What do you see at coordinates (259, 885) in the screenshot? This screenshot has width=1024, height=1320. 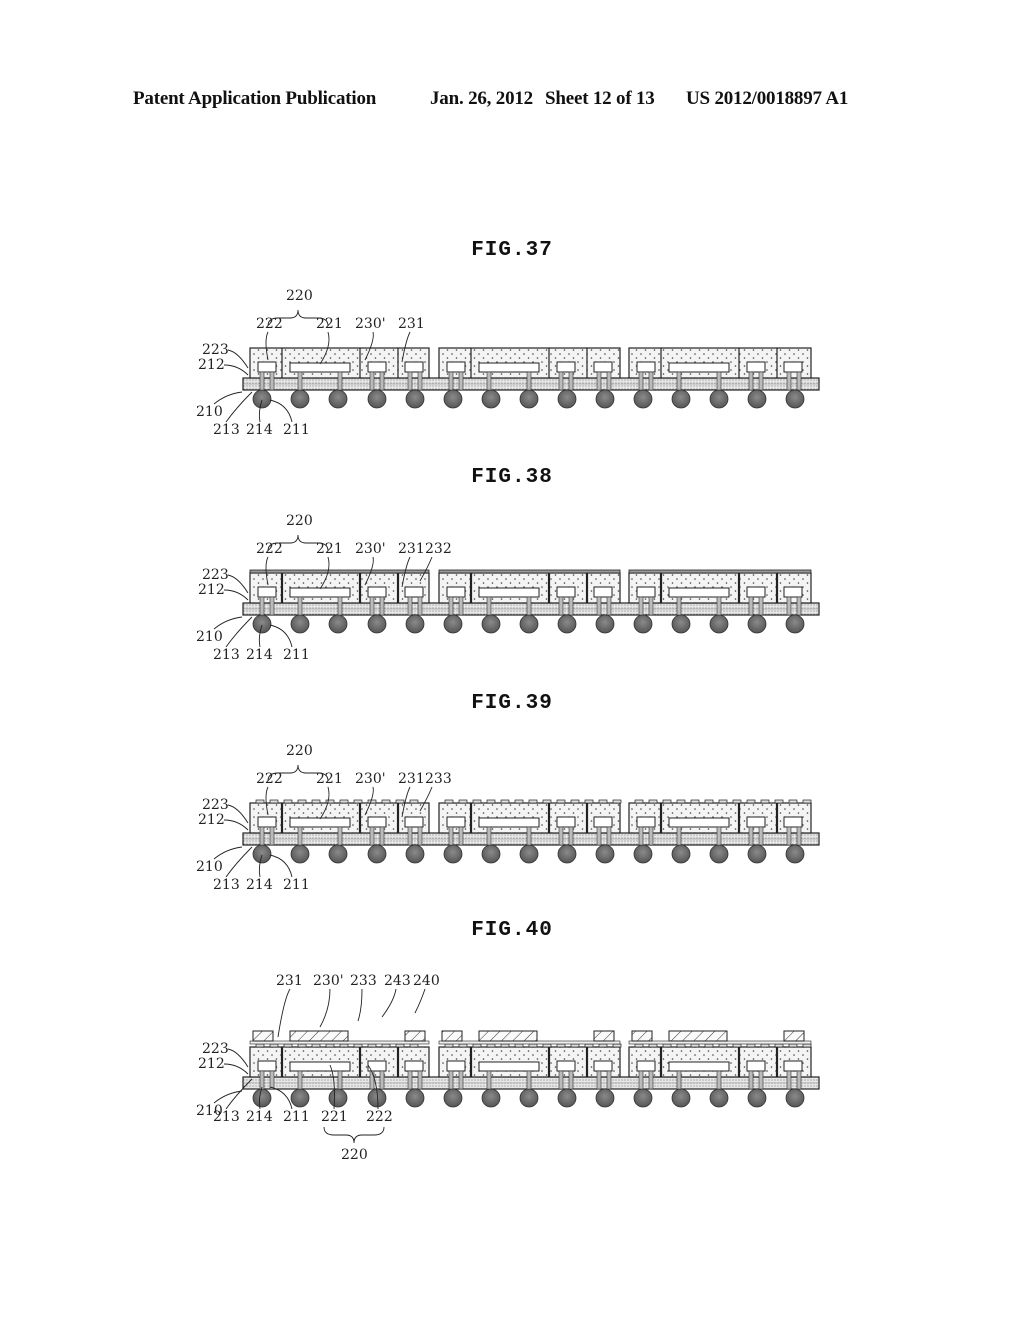 I see `label-214: 214` at bounding box center [259, 885].